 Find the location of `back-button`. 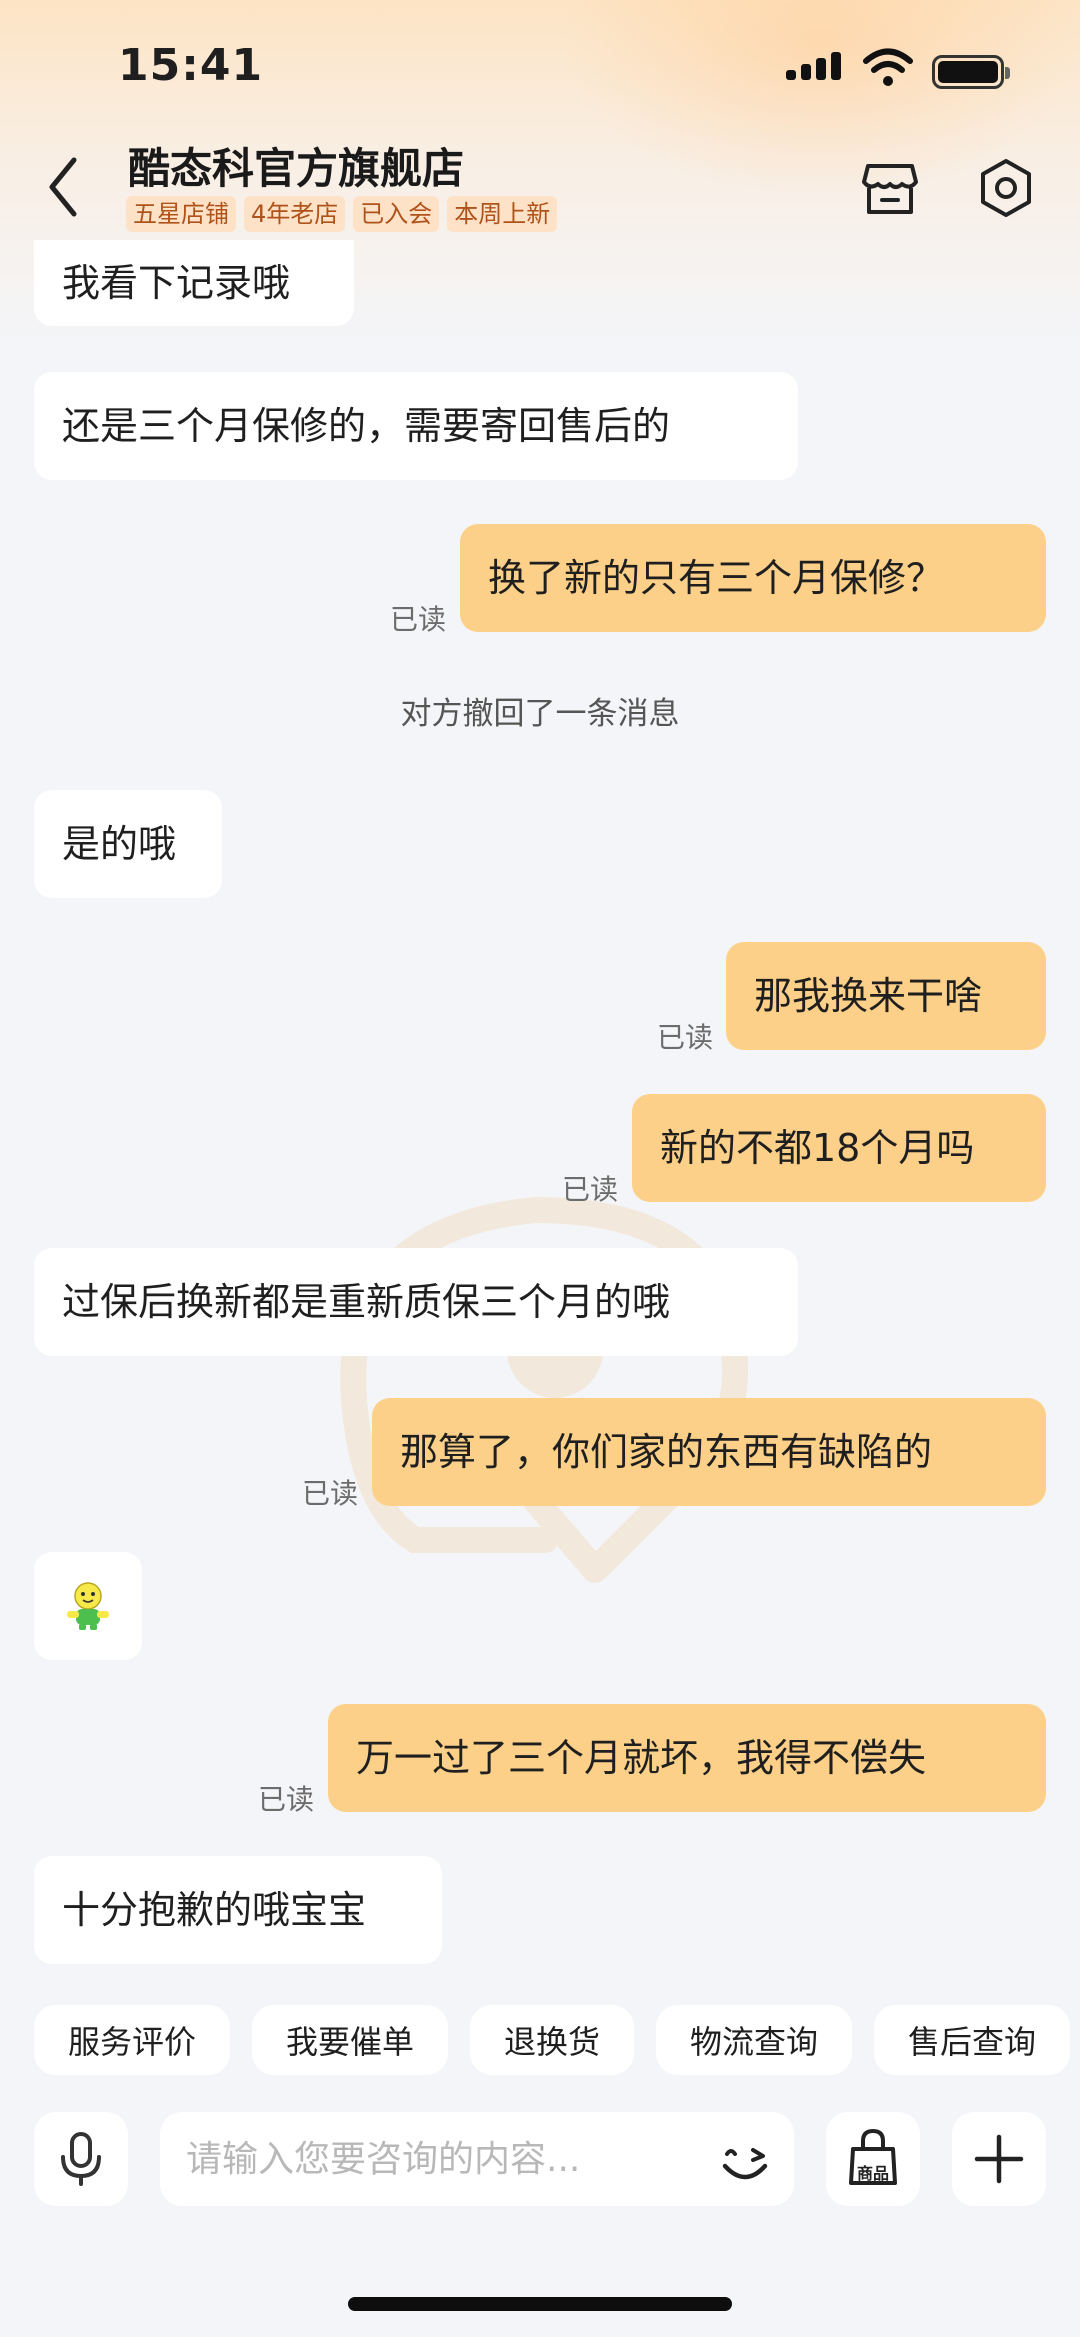

back-button is located at coordinates (63, 187).